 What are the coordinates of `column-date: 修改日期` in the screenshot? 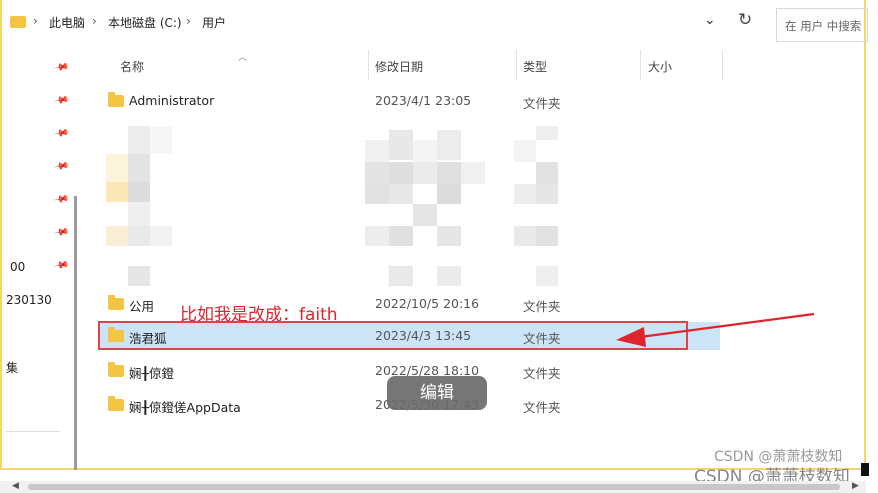 It's located at (399, 66).